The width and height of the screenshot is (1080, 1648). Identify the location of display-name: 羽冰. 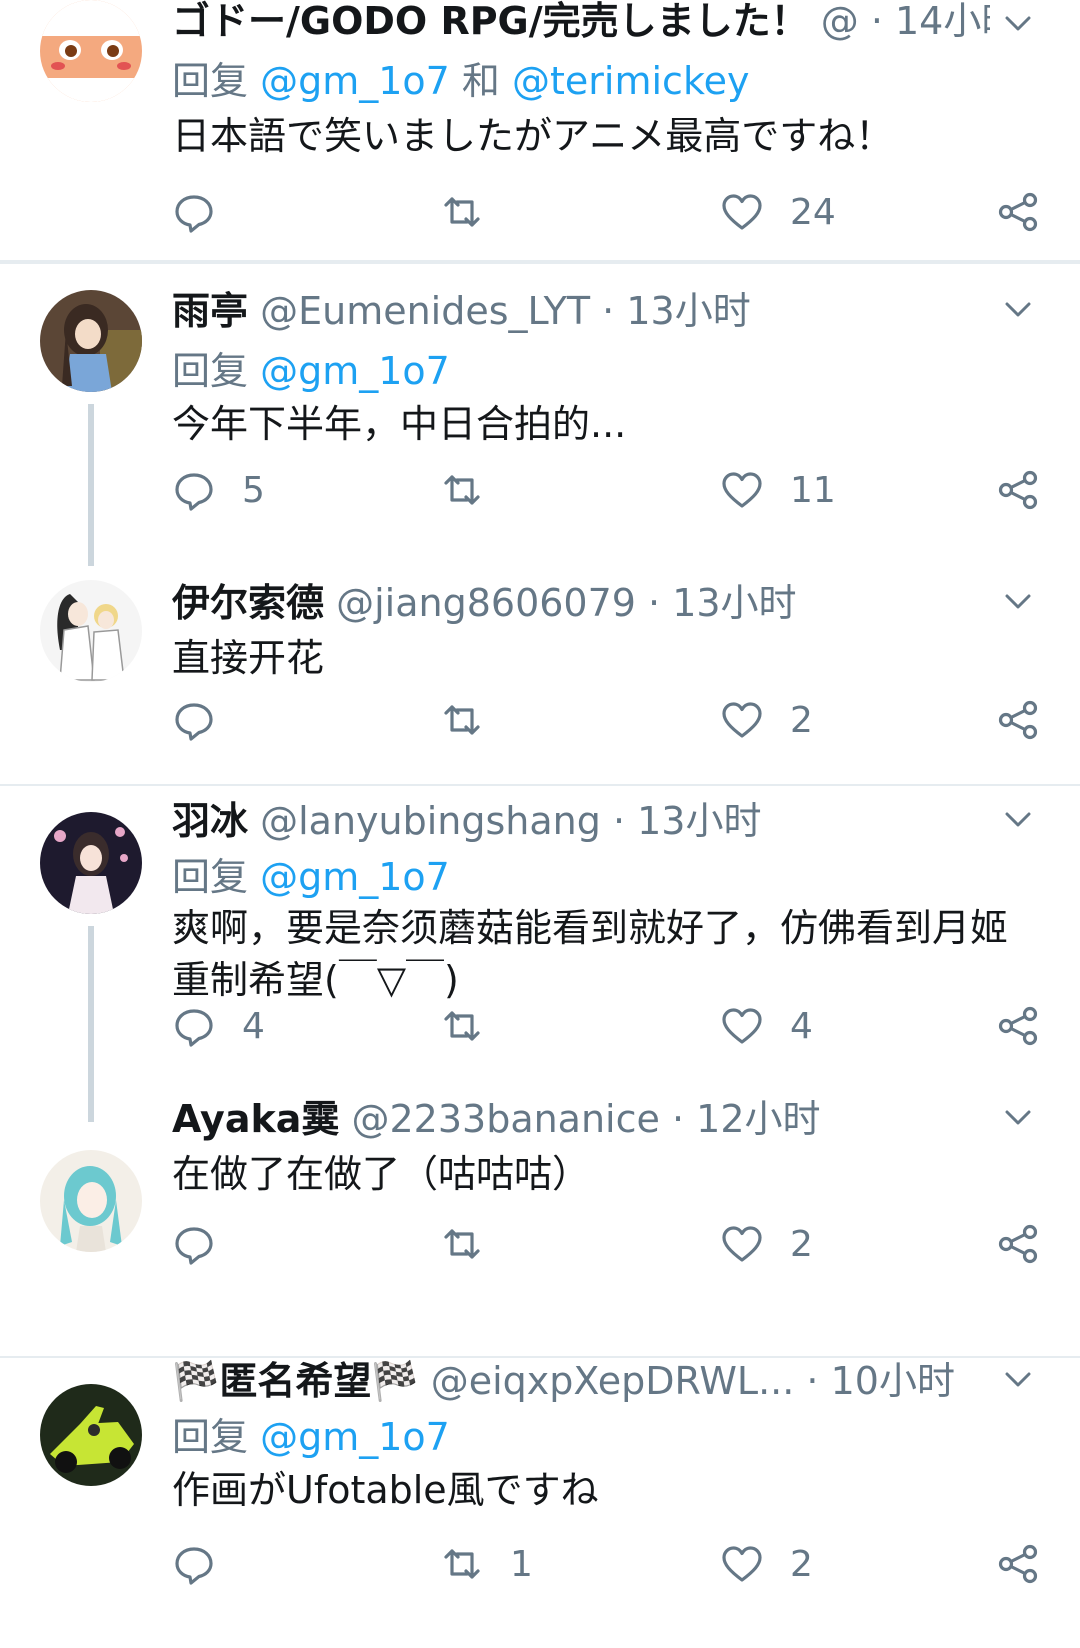
(210, 821).